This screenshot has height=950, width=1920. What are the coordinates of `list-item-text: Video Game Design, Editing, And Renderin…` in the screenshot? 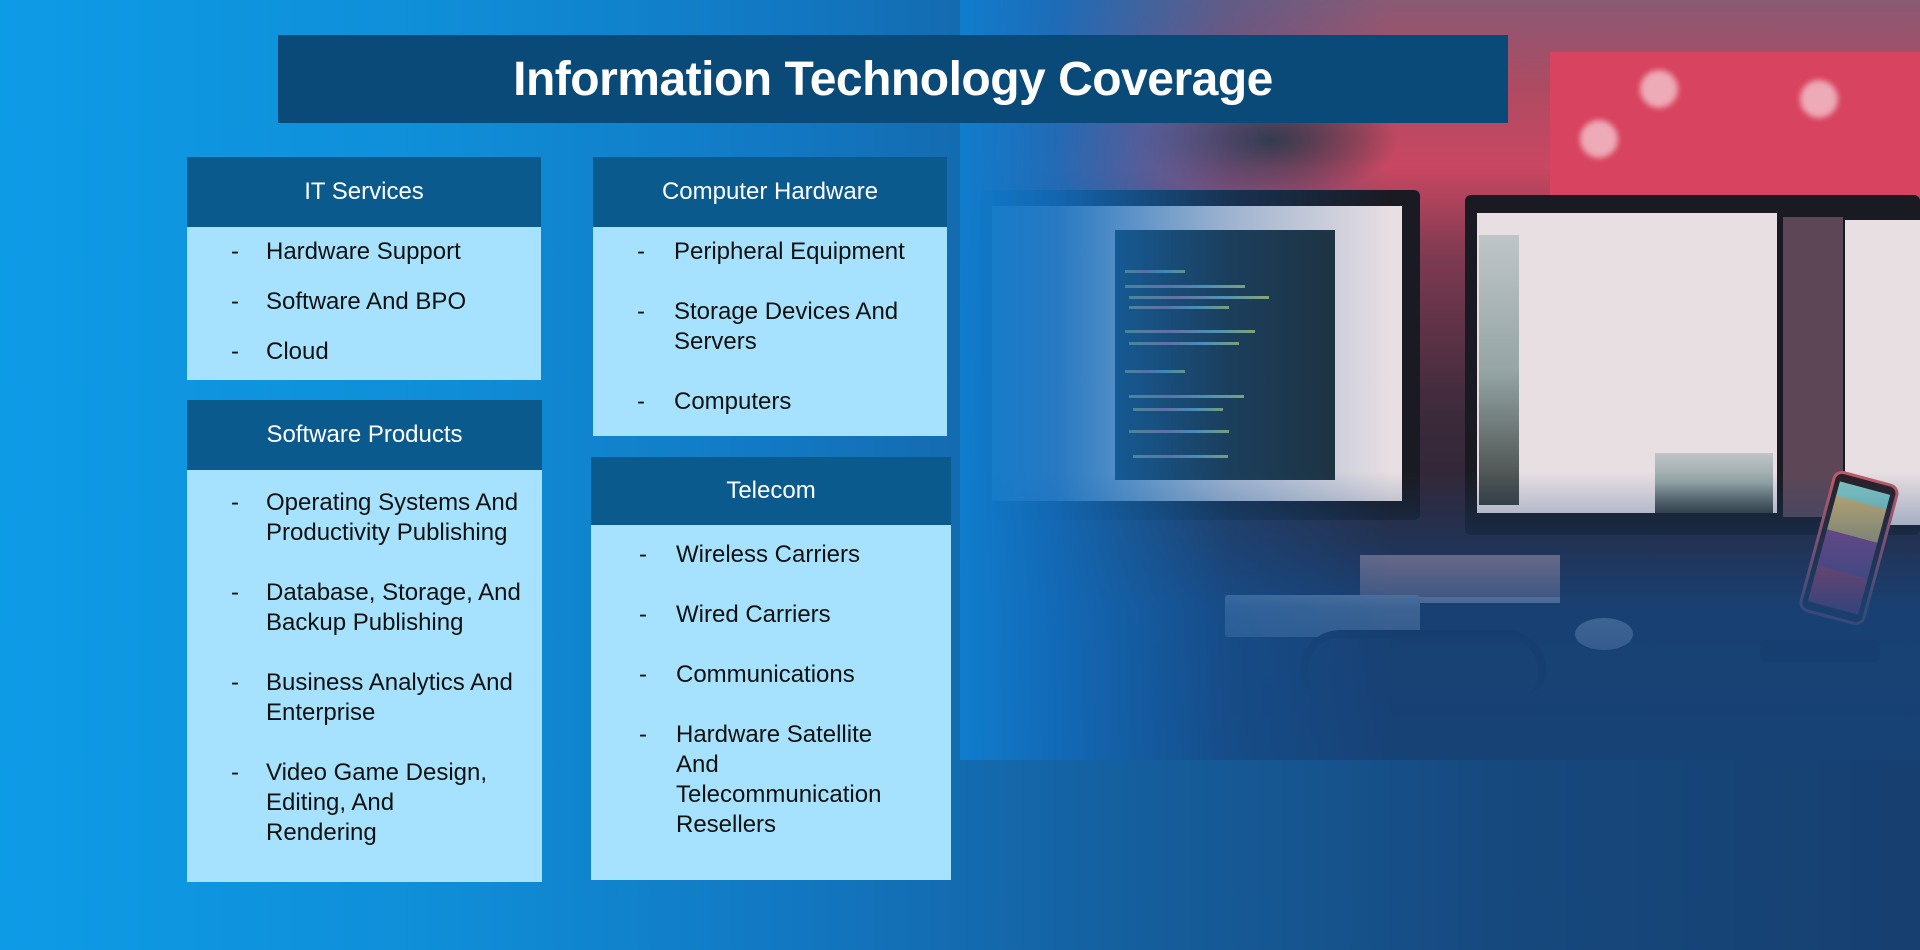 It's located at (377, 802).